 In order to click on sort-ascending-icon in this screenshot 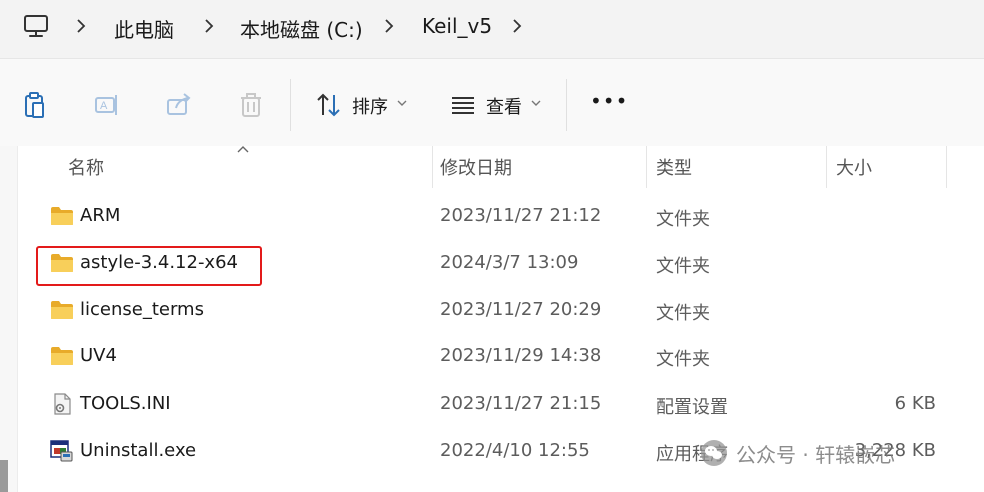, I will do `click(243, 149)`.